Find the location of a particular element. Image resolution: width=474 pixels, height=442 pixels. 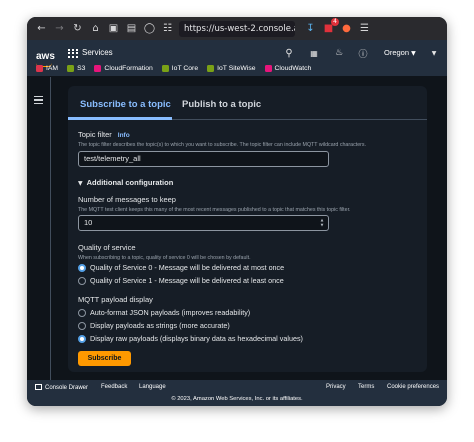

iot-core-icon is located at coordinates (165, 68).